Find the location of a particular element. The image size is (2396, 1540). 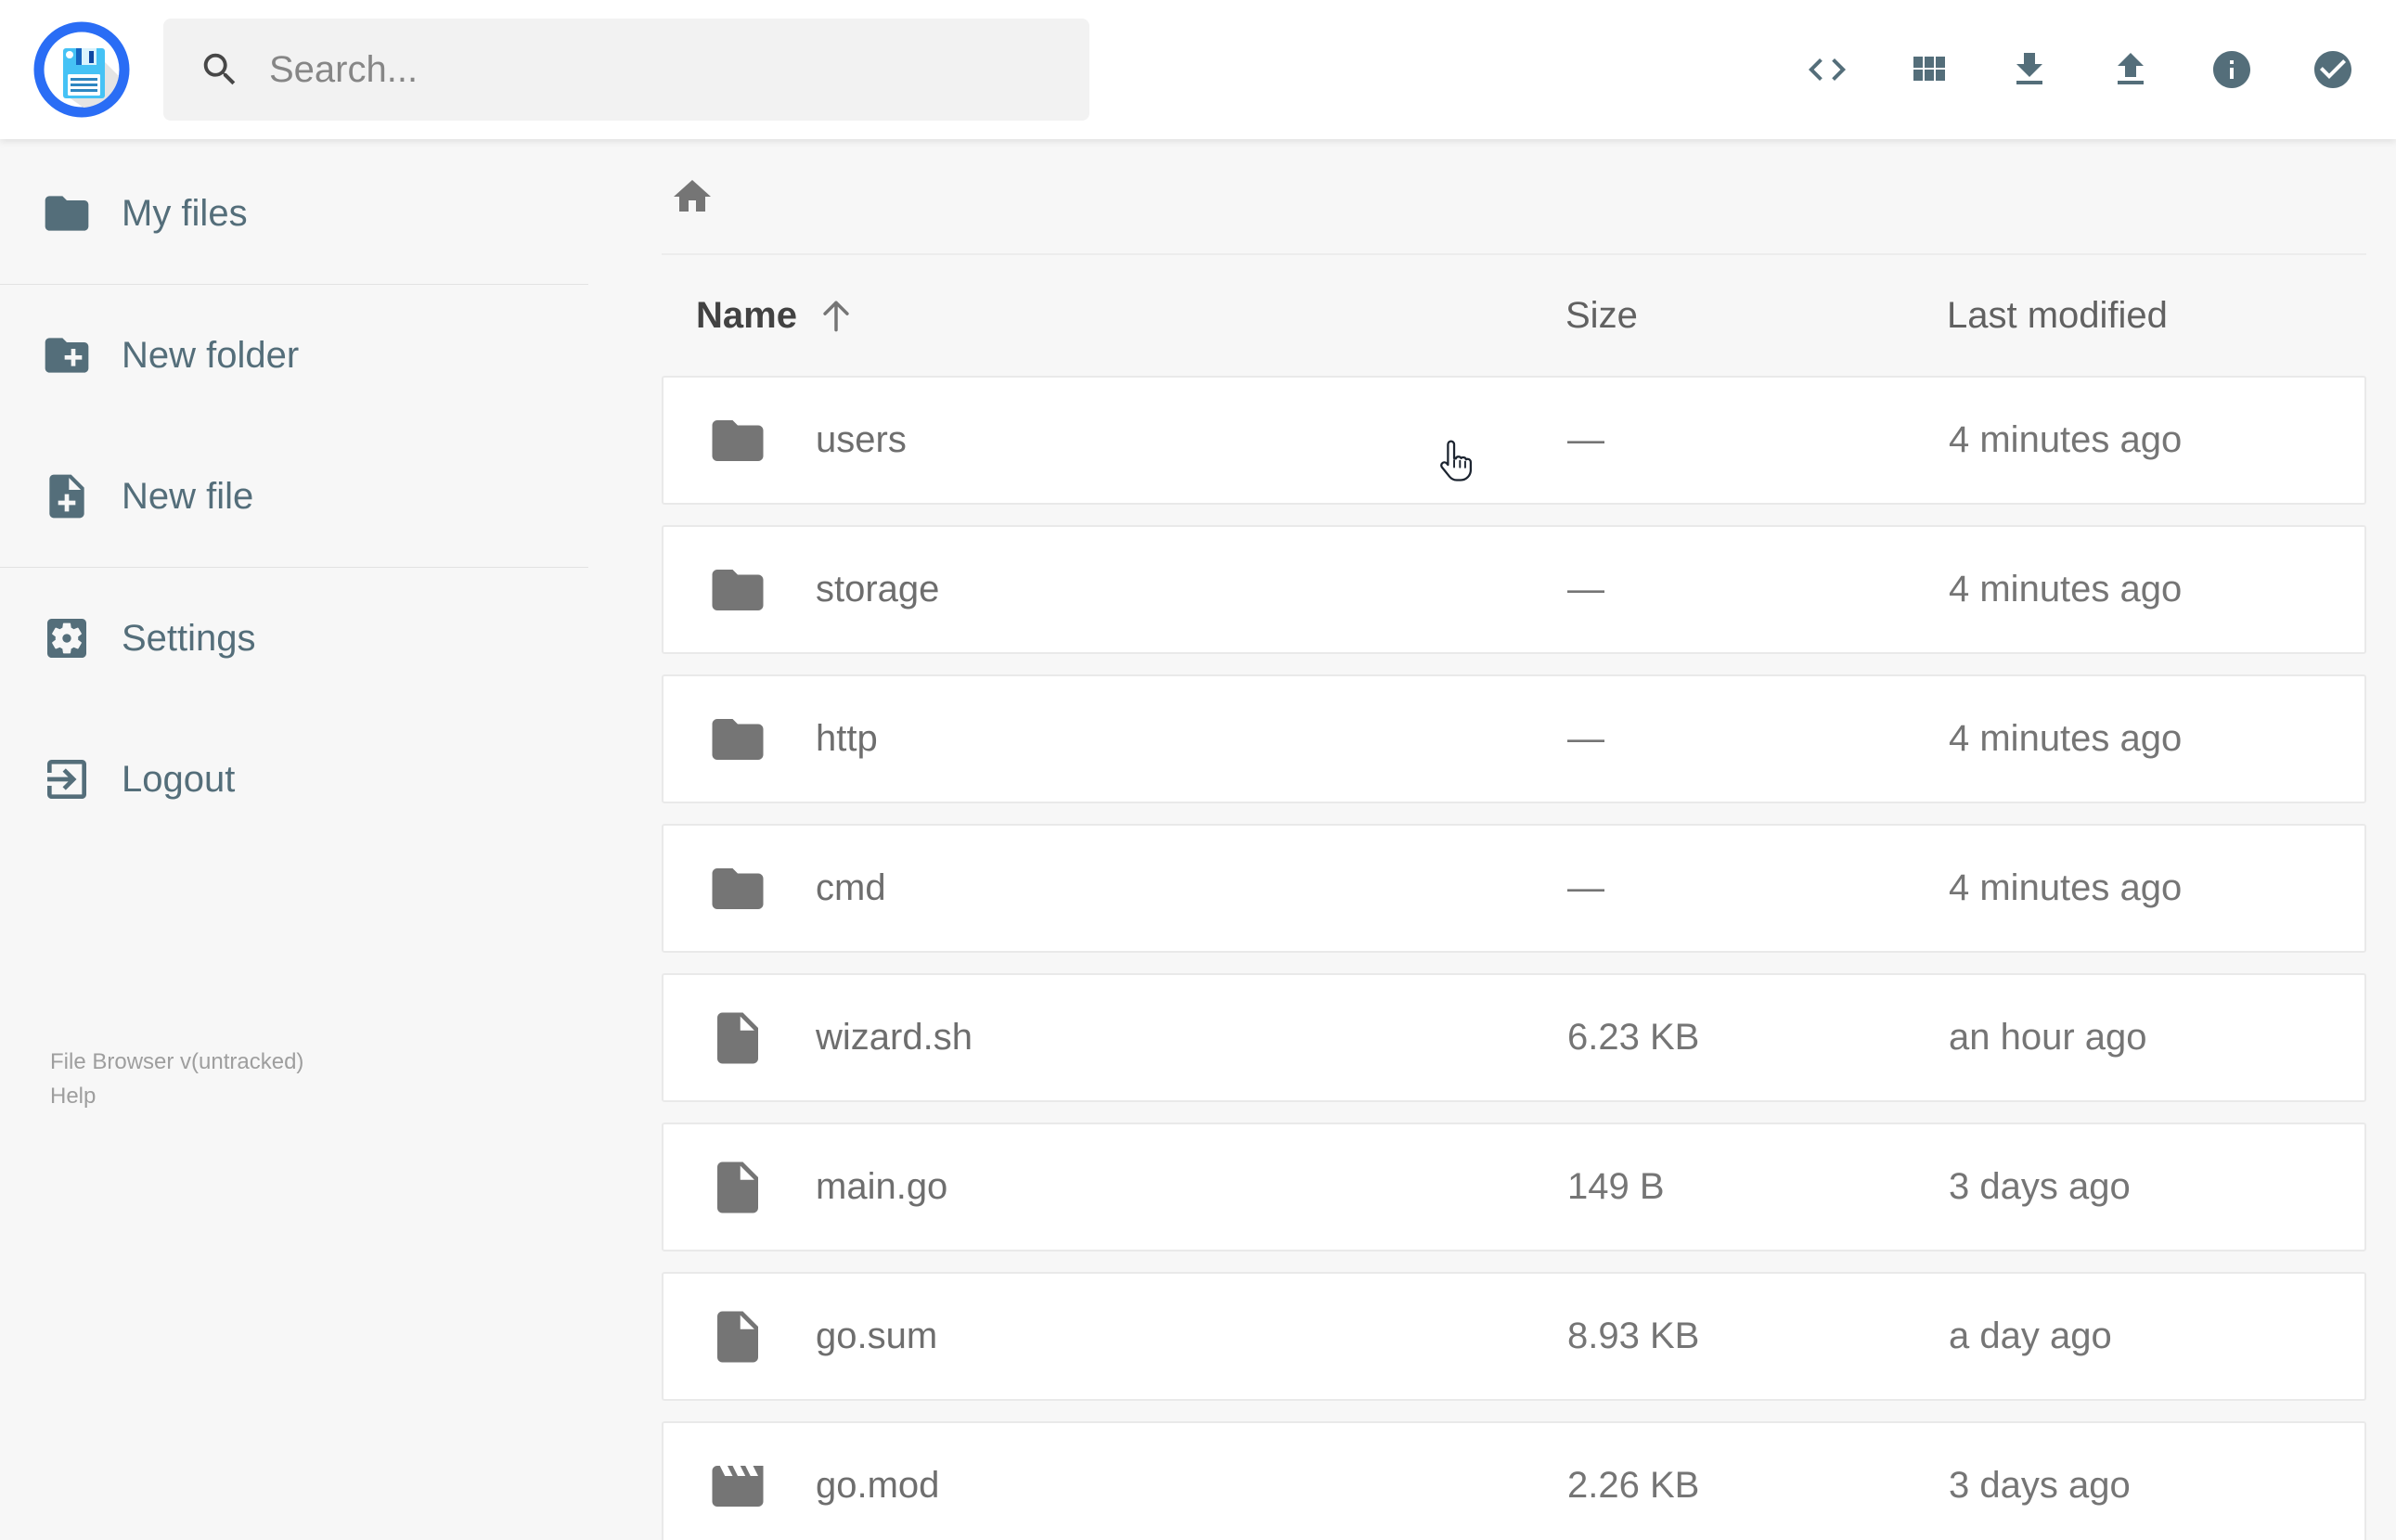

file-name: wizard.sh is located at coordinates (894, 1037).